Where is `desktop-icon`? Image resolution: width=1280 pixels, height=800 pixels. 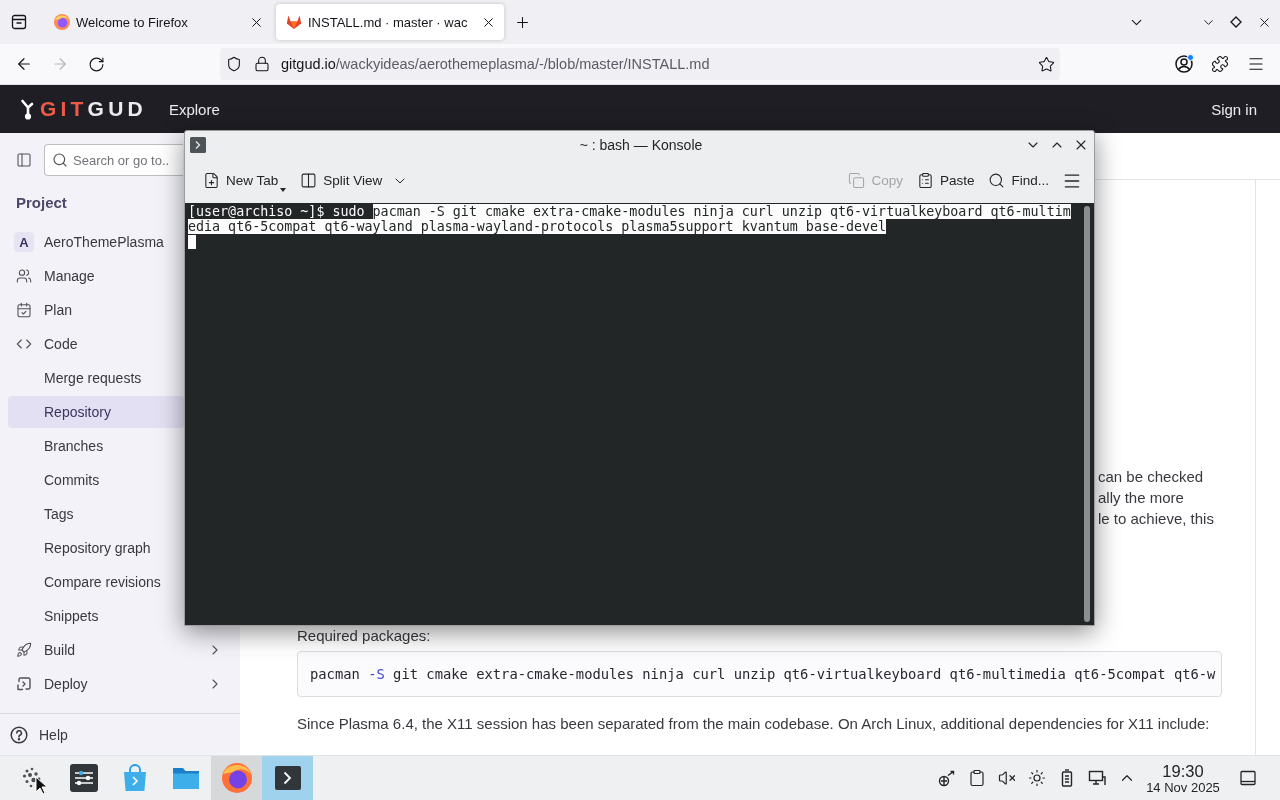
desktop-icon is located at coordinates (1248, 778).